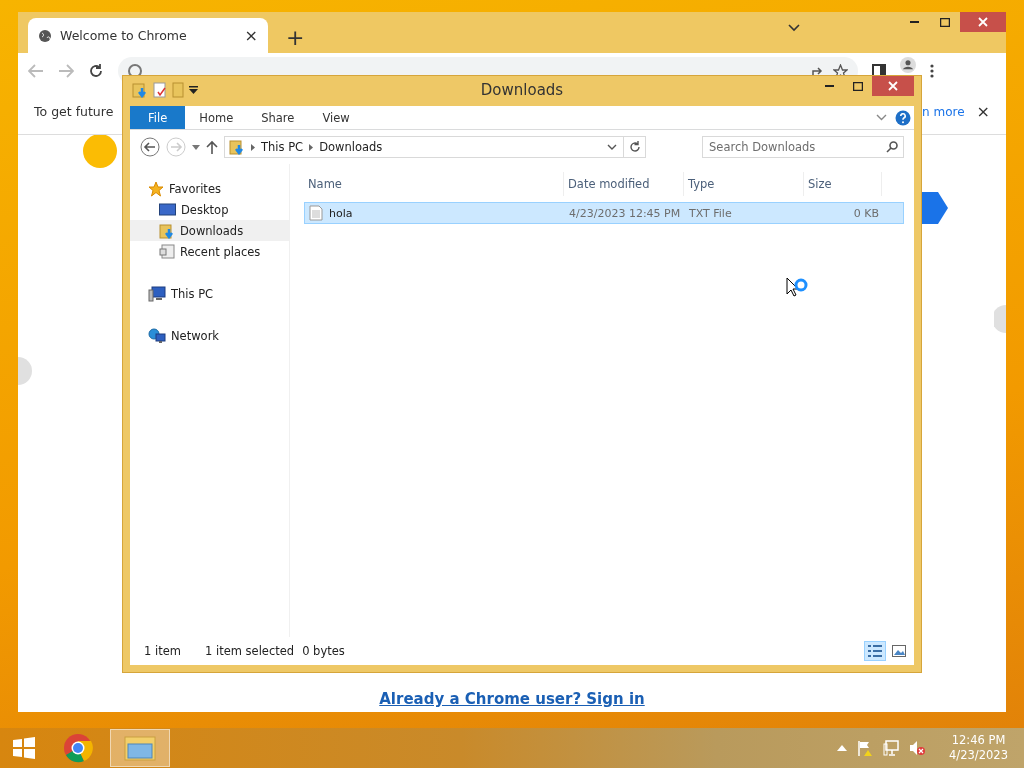 The height and width of the screenshot is (768, 1024). What do you see at coordinates (932, 71) in the screenshot?
I see `menu-icon` at bounding box center [932, 71].